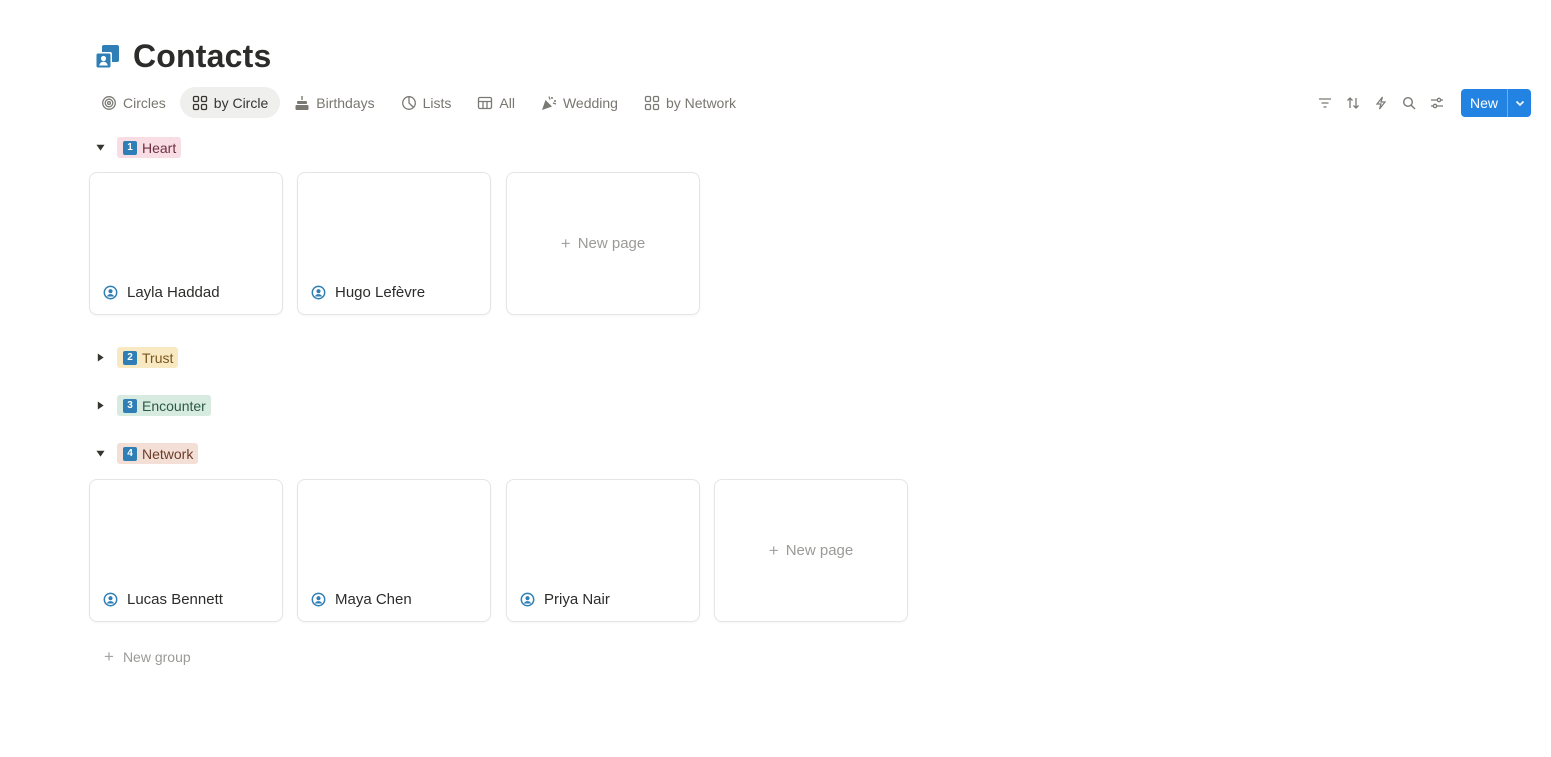 This screenshot has height=757, width=1551. Describe the element at coordinates (156, 656) in the screenshot. I see `new-group-label: New group` at that location.